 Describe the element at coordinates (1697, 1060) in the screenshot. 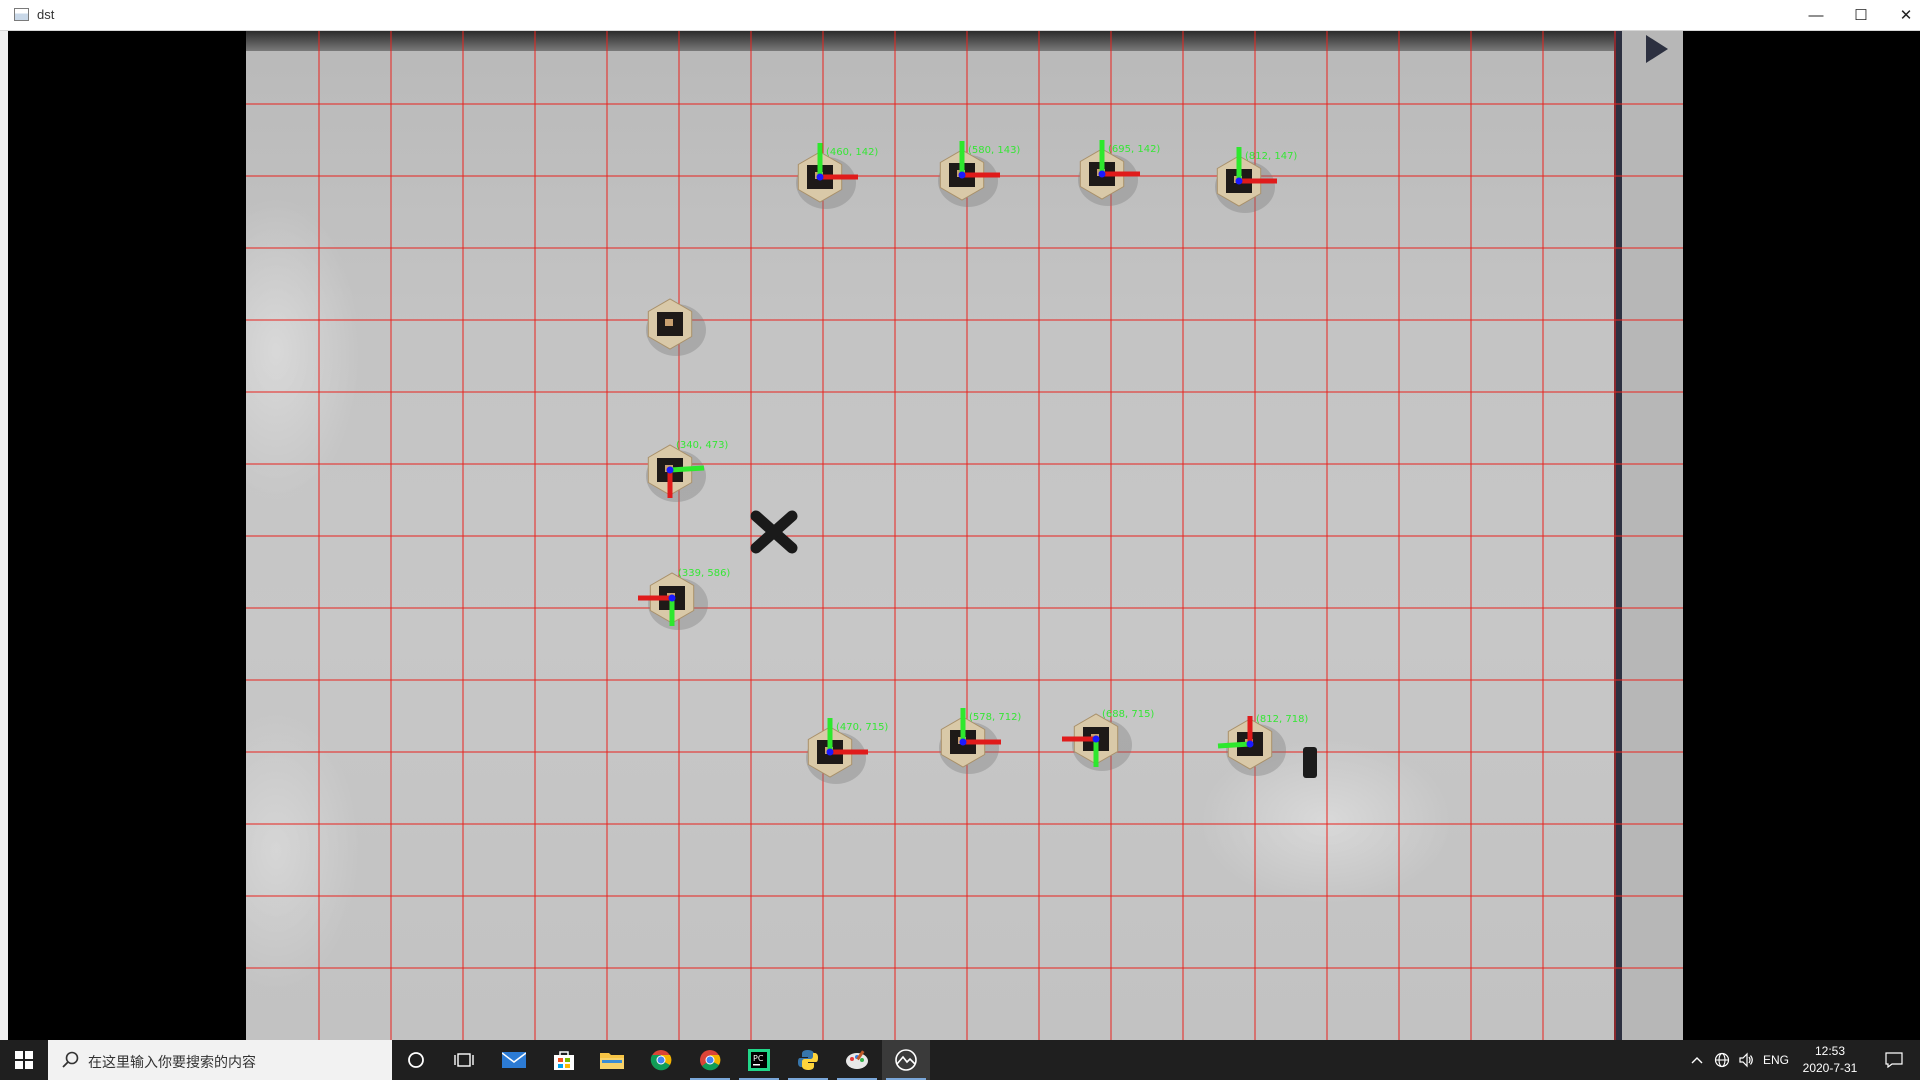

I see `show-hidden-icons-chevron-icon` at that location.